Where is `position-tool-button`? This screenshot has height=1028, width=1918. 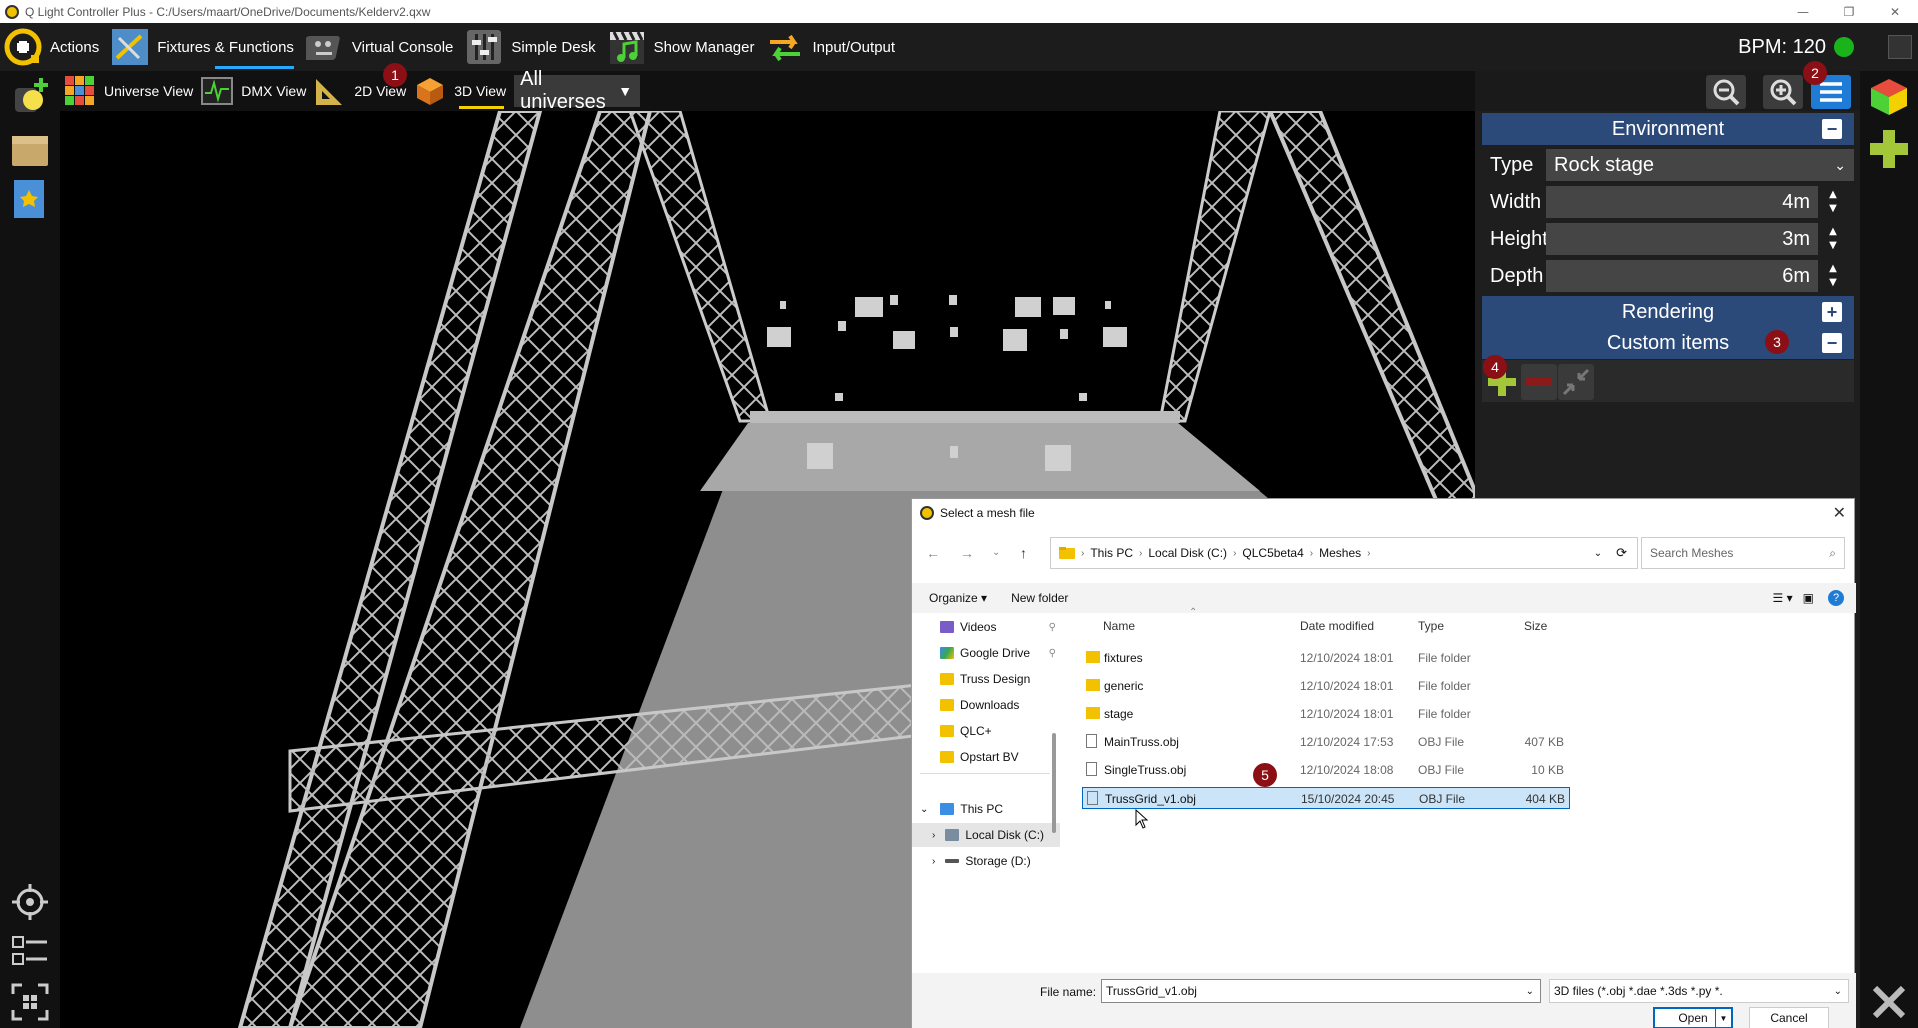
position-tool-button is located at coordinates (30, 902).